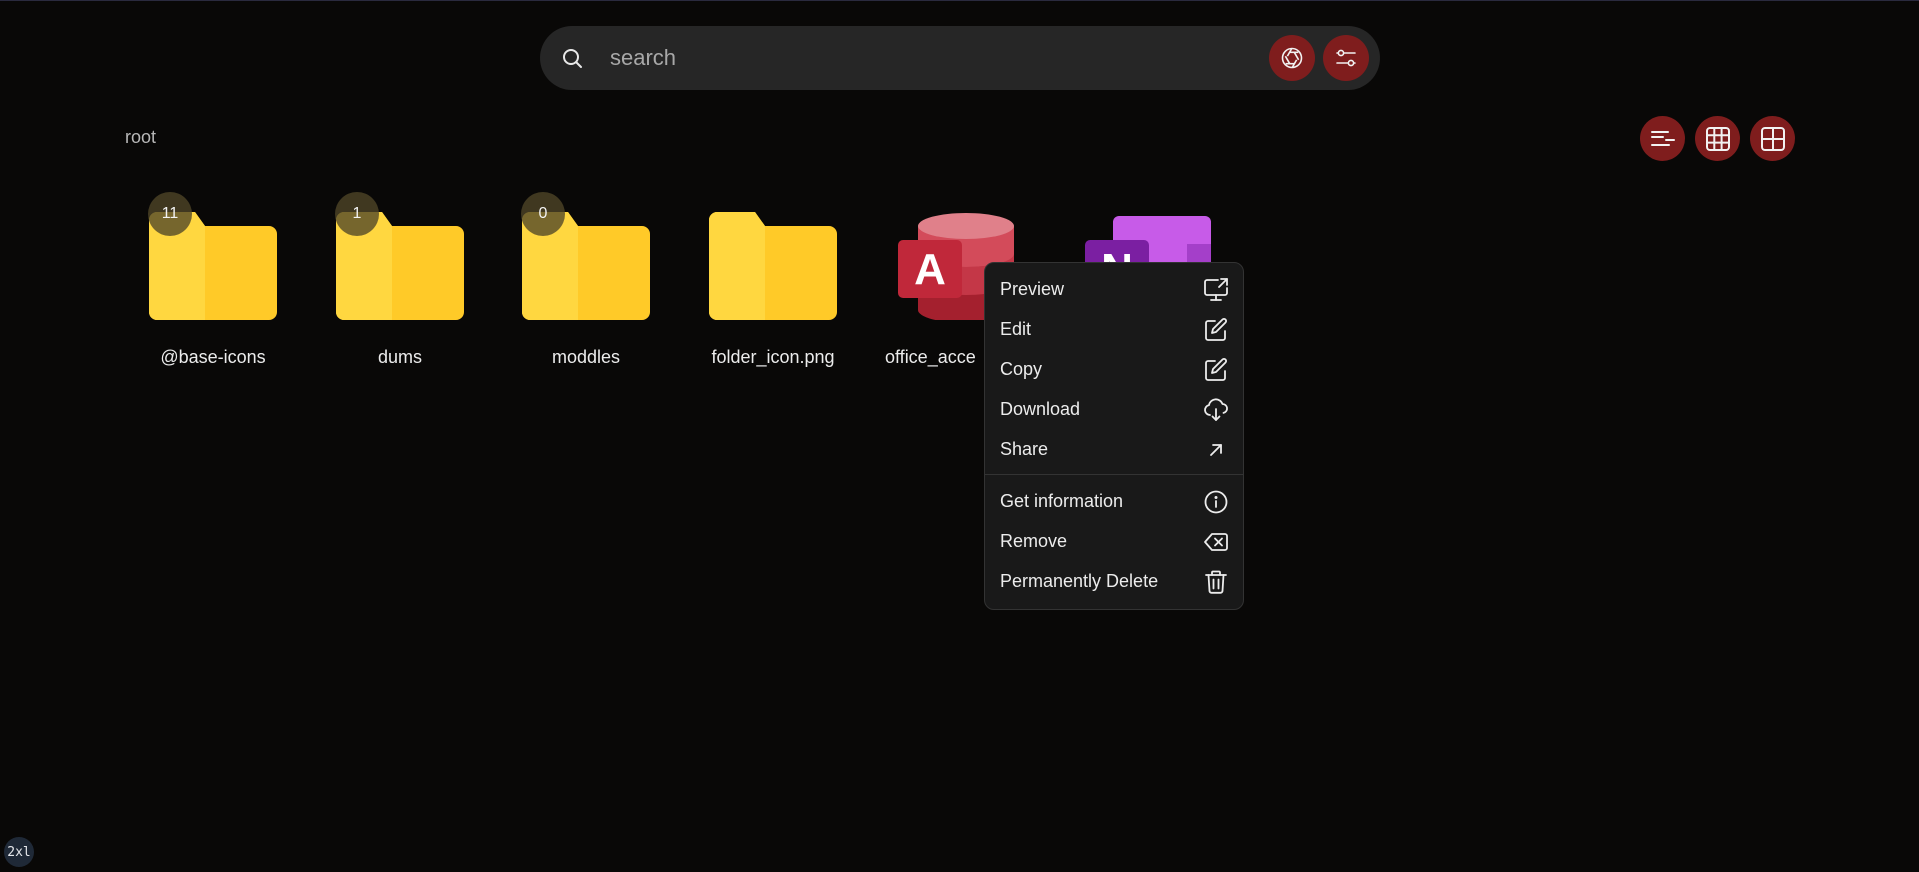  I want to click on menu-item-label: Remove, so click(1034, 540).